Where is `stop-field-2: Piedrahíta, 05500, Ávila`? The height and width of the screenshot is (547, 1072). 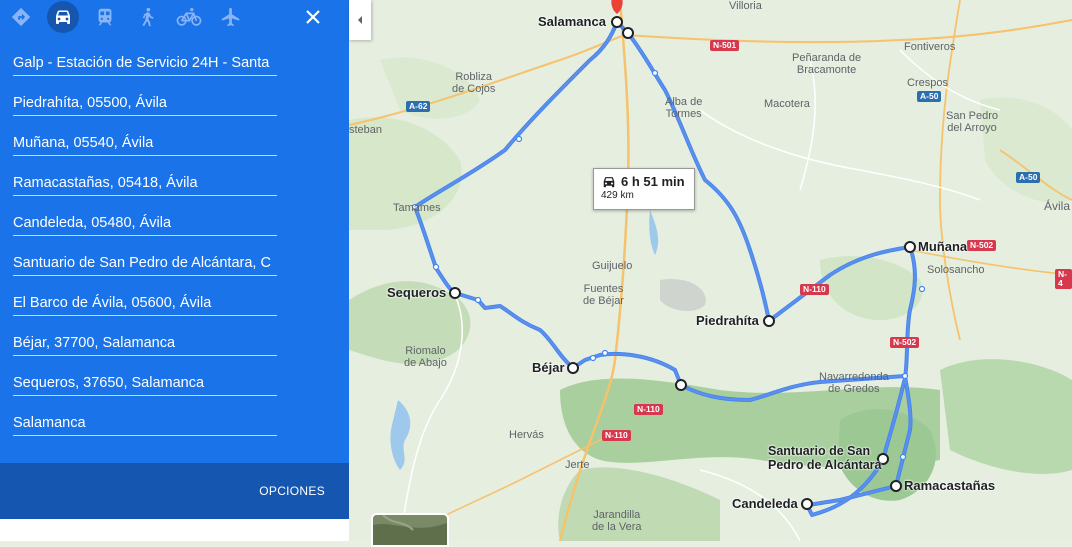 stop-field-2: Piedrahíta, 05500, Ávila is located at coordinates (145, 104).